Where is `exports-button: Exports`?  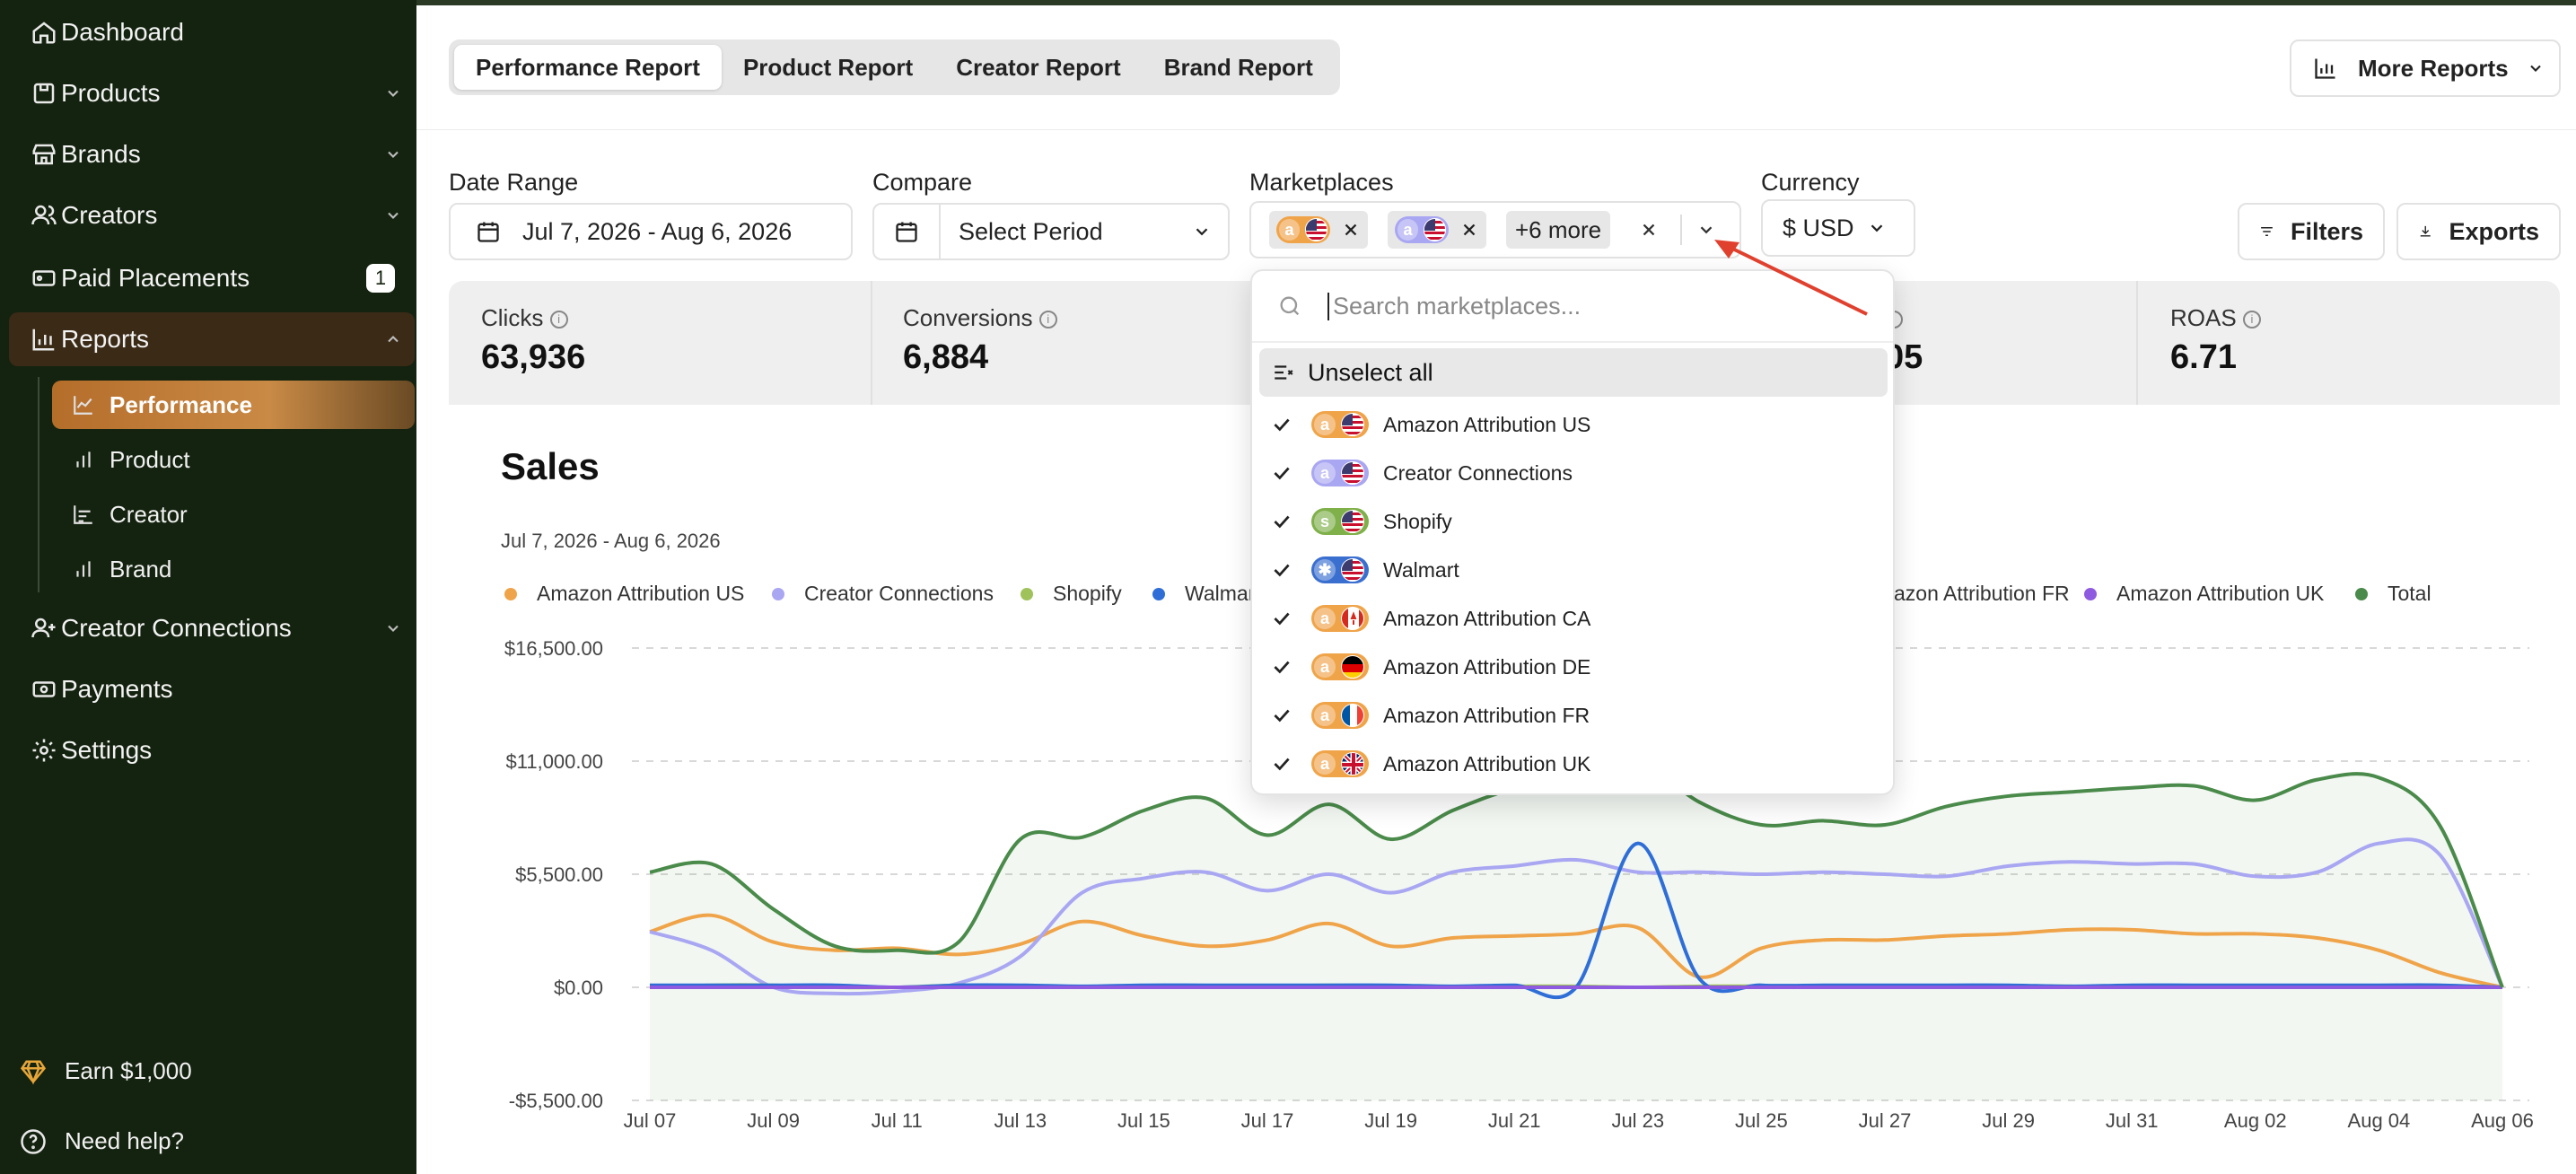 exports-button: Exports is located at coordinates (2478, 232).